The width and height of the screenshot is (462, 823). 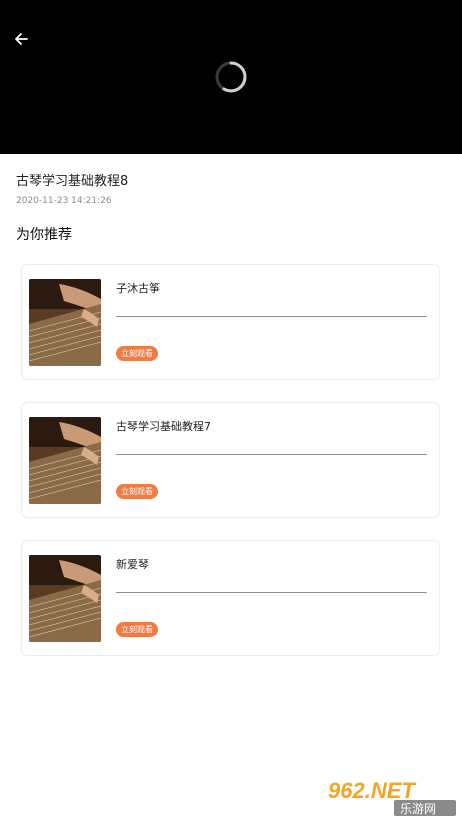 I want to click on recommend-card: 新爱琴 立刻观看, so click(x=230, y=598).